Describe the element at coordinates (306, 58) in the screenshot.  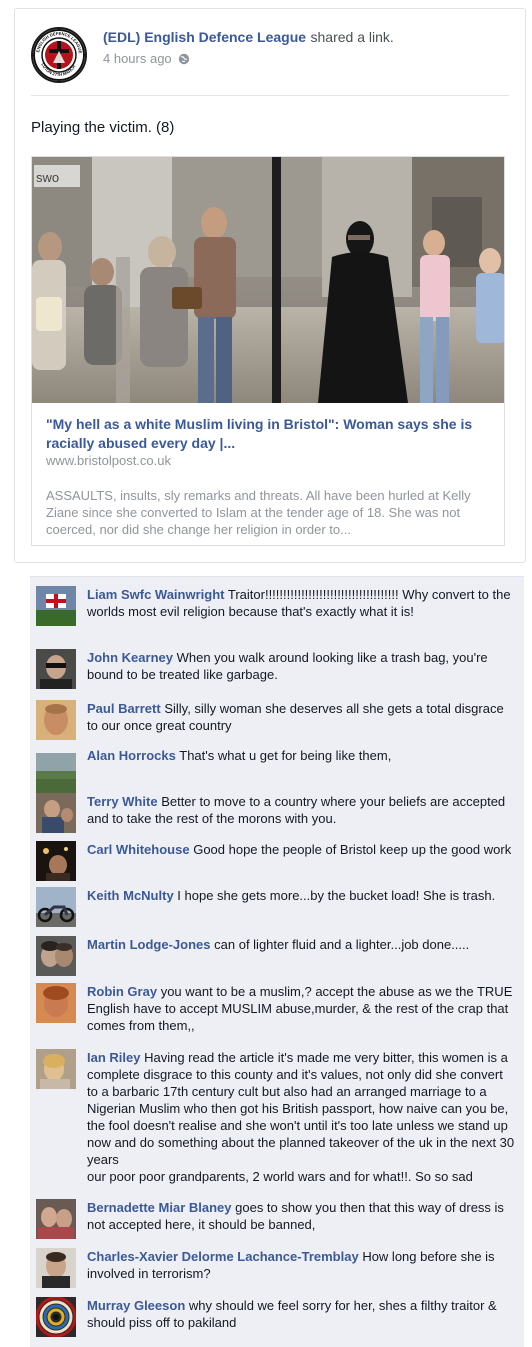
I see `post-meta: 4 hours ago` at that location.